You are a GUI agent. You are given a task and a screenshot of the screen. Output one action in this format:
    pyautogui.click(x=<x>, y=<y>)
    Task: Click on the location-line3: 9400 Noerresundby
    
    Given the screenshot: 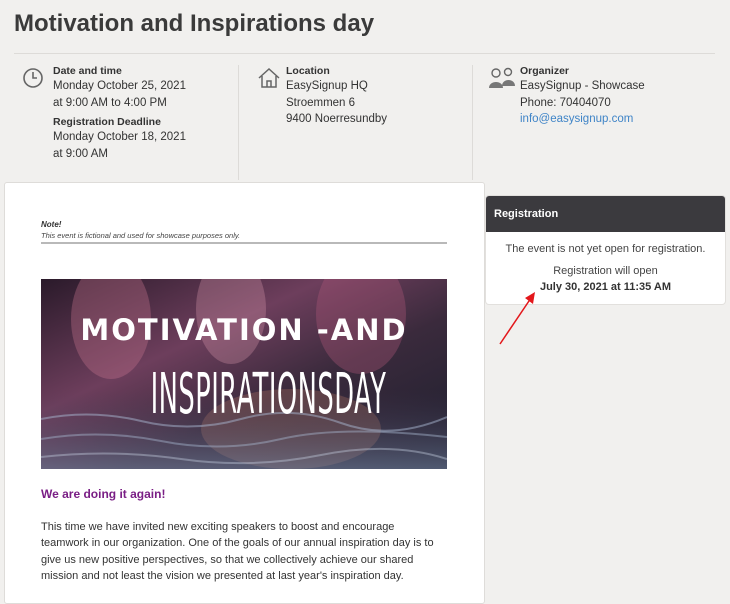 What is the action you would take?
    pyautogui.click(x=337, y=119)
    